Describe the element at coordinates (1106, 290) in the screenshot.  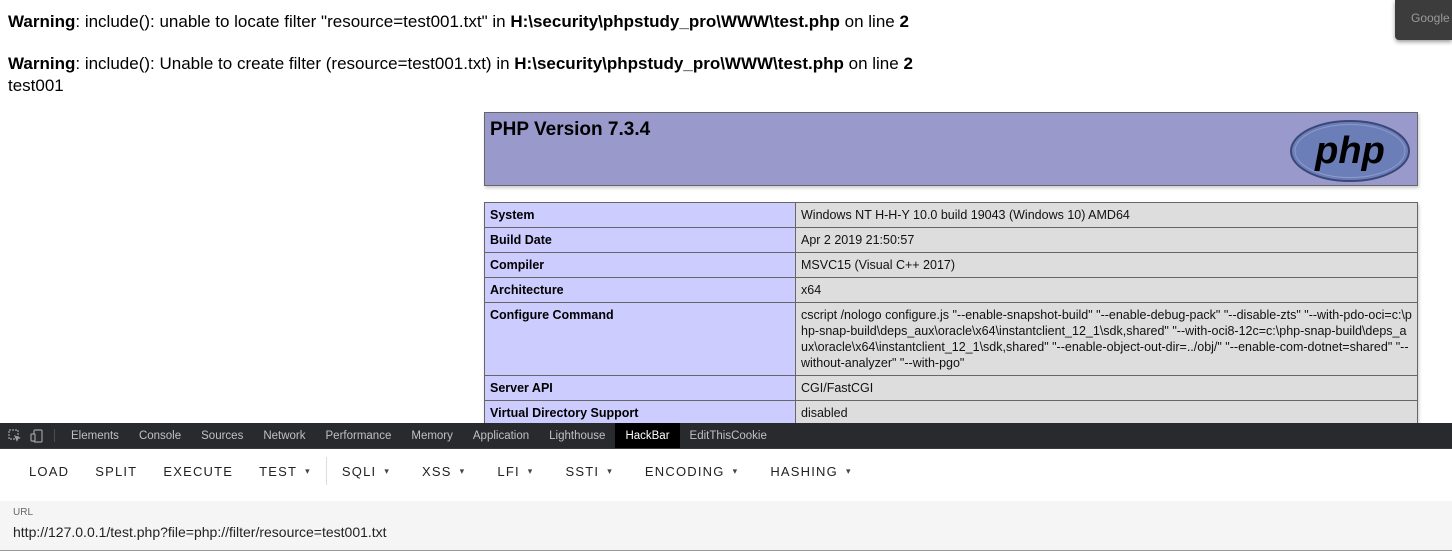
I see `phpinfo-value: x64` at that location.